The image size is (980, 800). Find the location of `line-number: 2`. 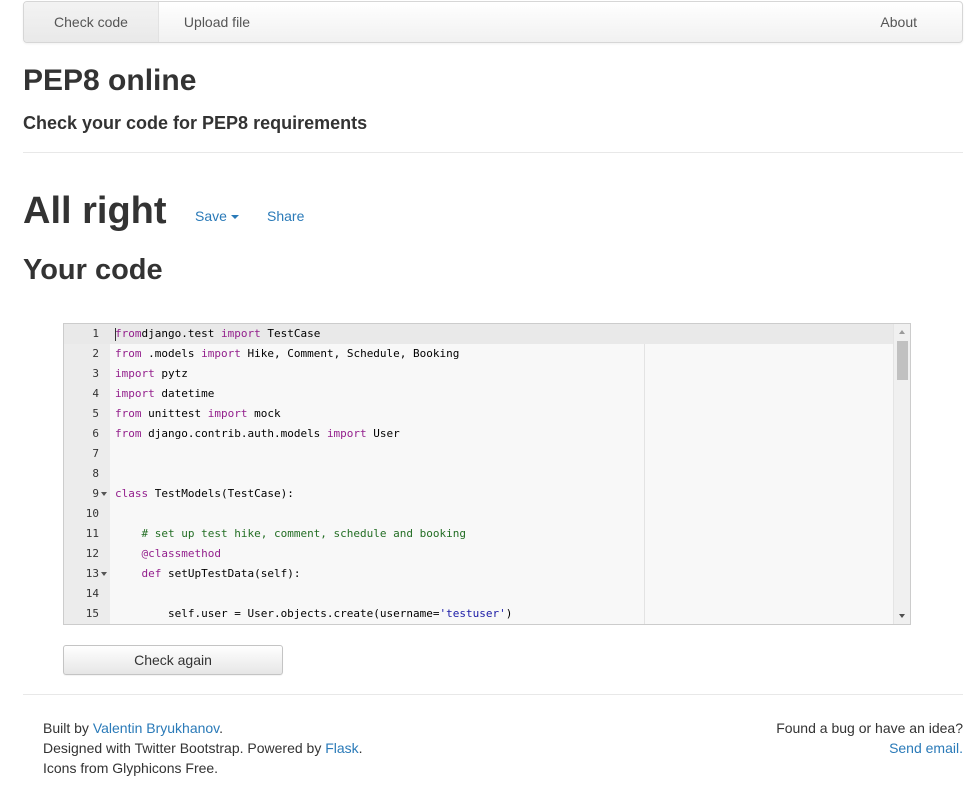

line-number: 2 is located at coordinates (95, 353).